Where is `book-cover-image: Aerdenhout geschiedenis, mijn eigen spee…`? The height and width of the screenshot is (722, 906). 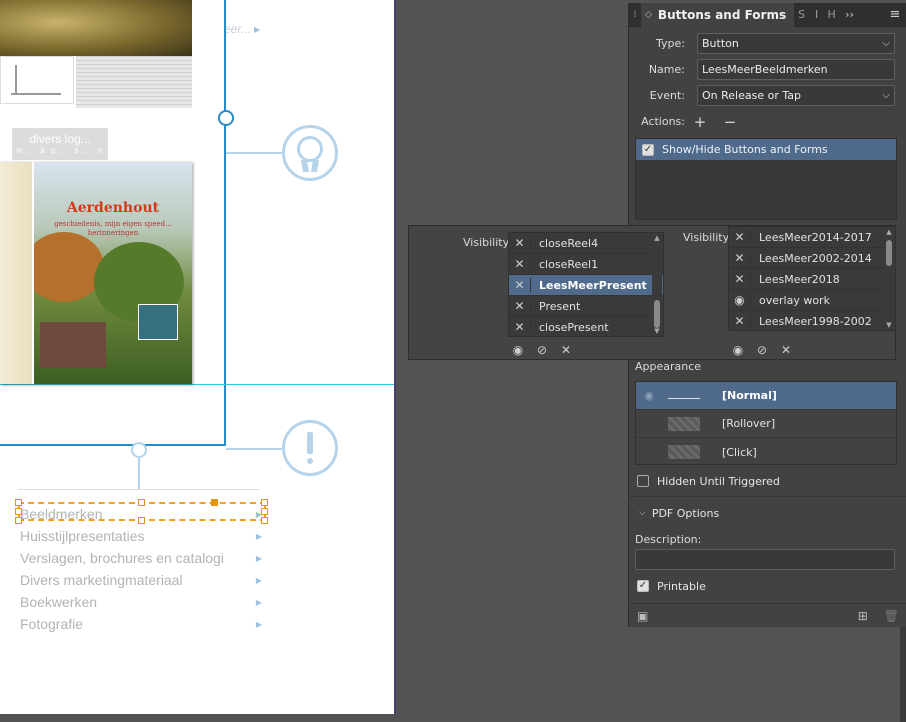 book-cover-image: Aerdenhout geschiedenis, mijn eigen spee… is located at coordinates (96, 273).